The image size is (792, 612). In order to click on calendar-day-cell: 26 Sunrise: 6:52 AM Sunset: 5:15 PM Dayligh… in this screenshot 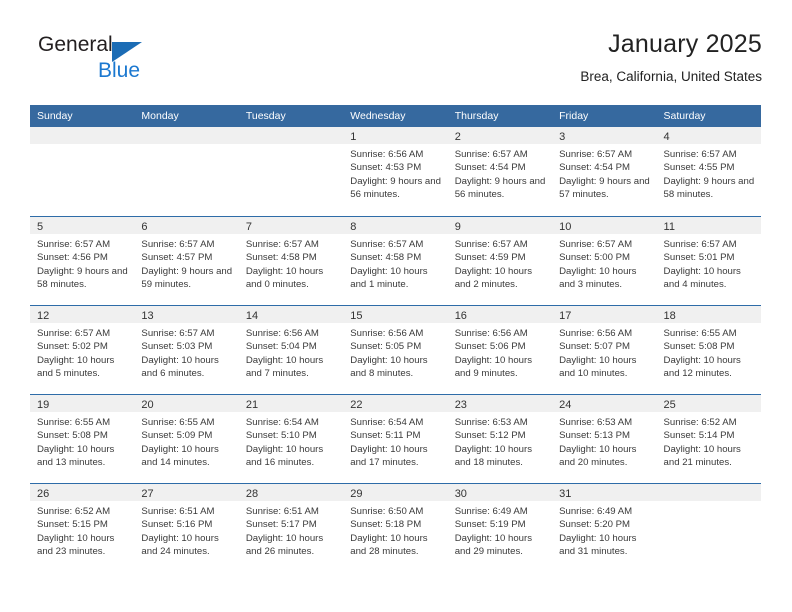, I will do `click(82, 528)`.